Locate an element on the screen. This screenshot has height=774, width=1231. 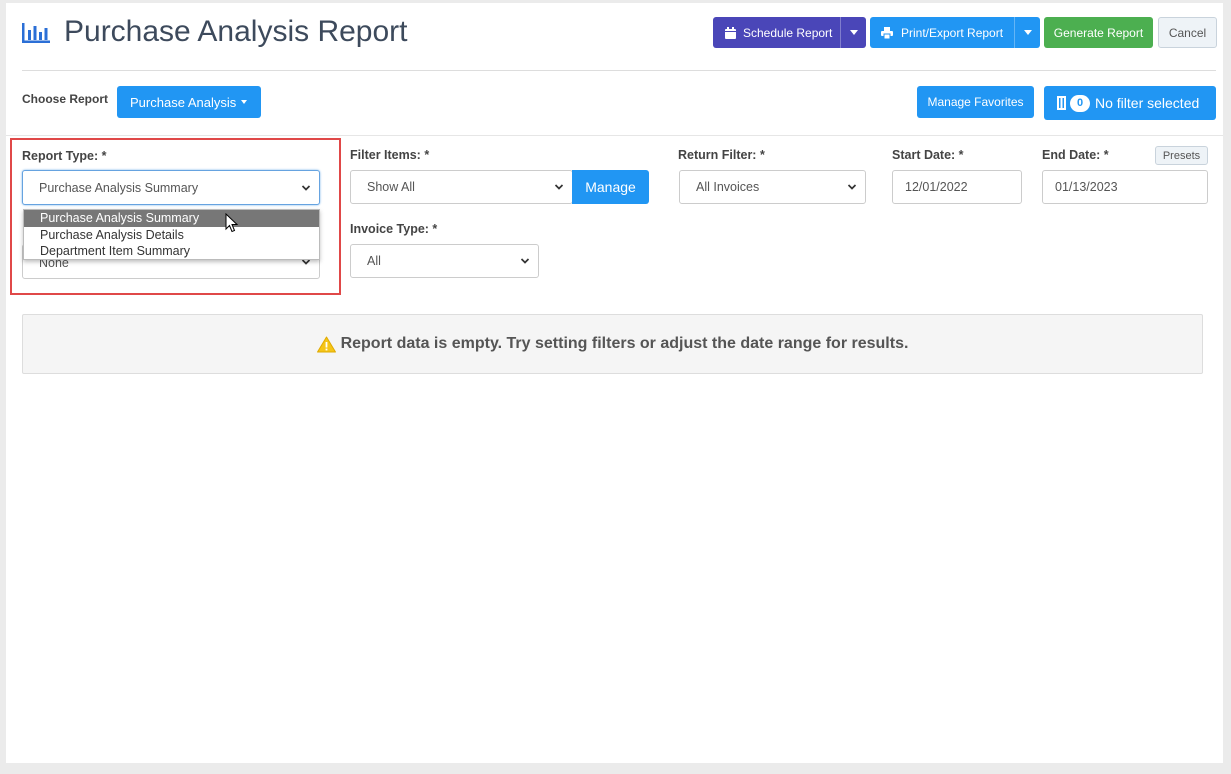
filter-items-value: Show All is located at coordinates (391, 187).